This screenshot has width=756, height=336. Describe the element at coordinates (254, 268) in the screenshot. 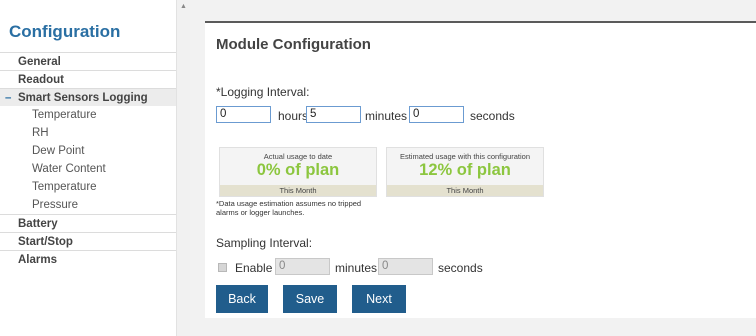

I see `enable-label: Enable` at that location.